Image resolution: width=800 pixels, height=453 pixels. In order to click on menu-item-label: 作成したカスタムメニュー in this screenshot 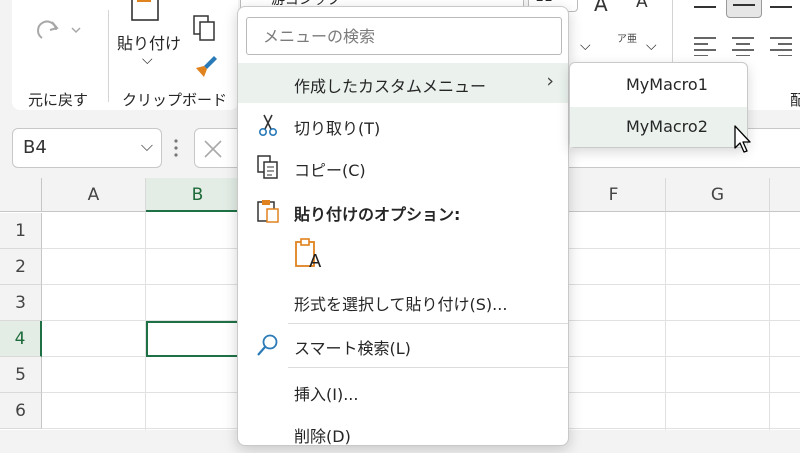, I will do `click(390, 86)`.